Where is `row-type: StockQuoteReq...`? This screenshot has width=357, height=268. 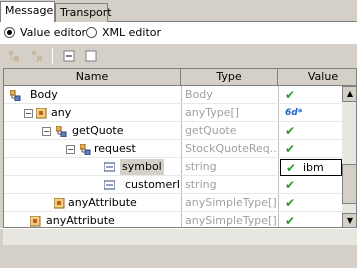 row-type: StockQuoteReq... is located at coordinates (231, 148).